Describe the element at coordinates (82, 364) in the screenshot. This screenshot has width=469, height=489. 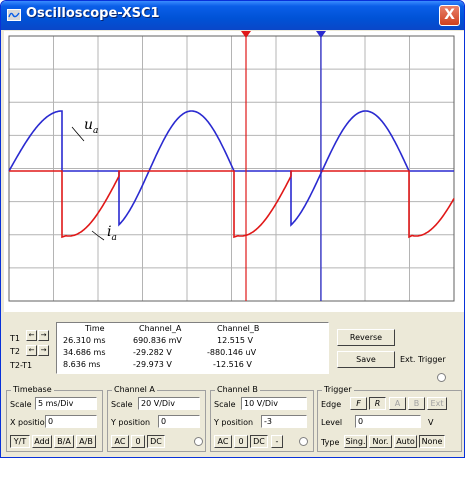
I see `t2t1-time: 8.636 ms` at that location.